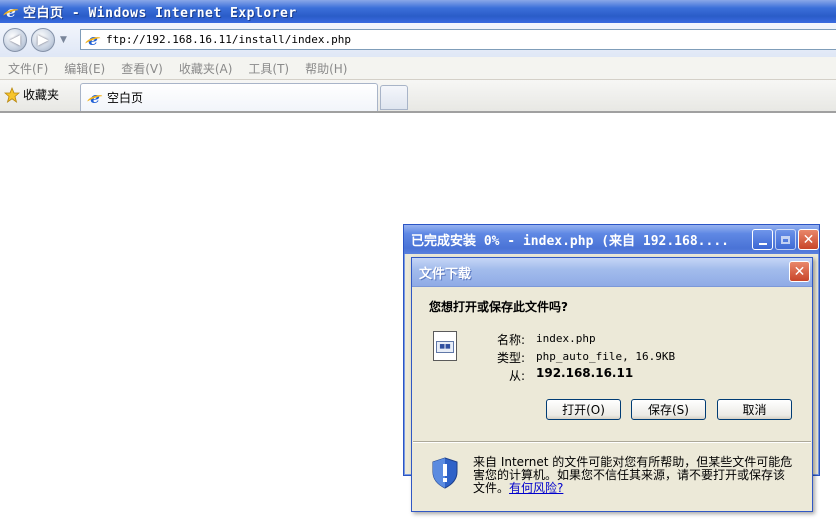 The image size is (836, 527). I want to click on recent-pages-dropdown-icon: ▼, so click(63, 40).